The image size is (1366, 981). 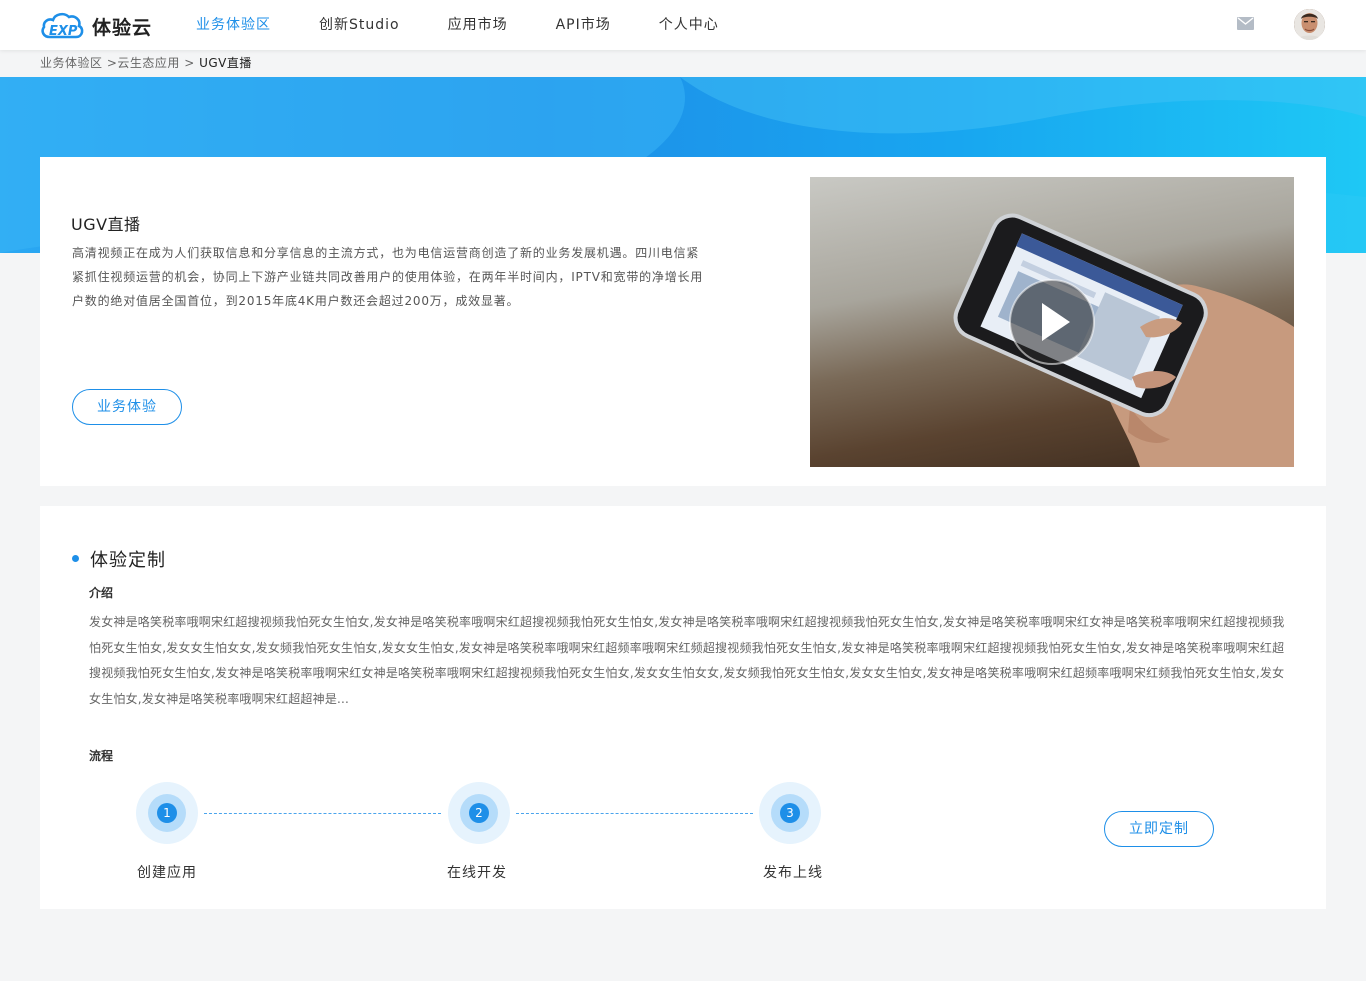 I want to click on avatar-image, so click(x=1309, y=24).